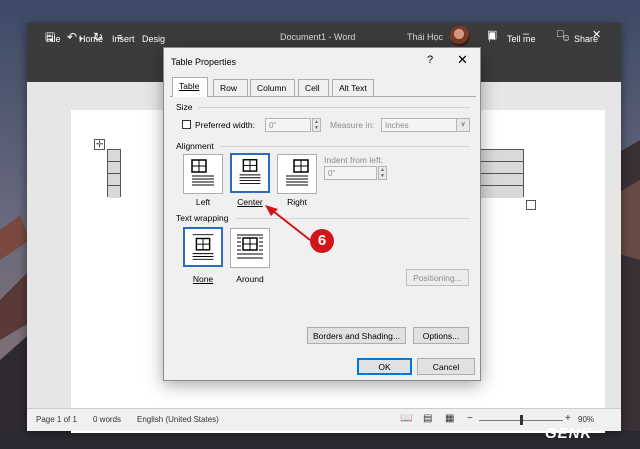 The image size is (640, 449). Describe the element at coordinates (569, 433) in the screenshot. I see `watermark-logo: GENK` at that location.